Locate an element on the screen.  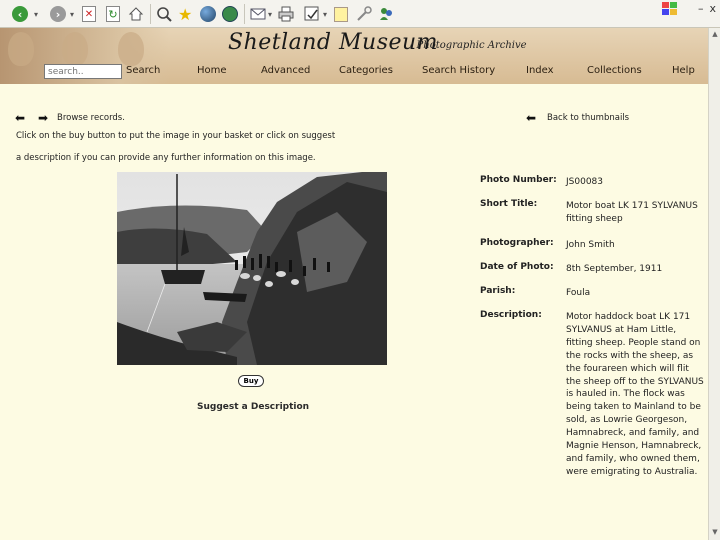
nav-search-history: Search History is located at coordinates (458, 70).